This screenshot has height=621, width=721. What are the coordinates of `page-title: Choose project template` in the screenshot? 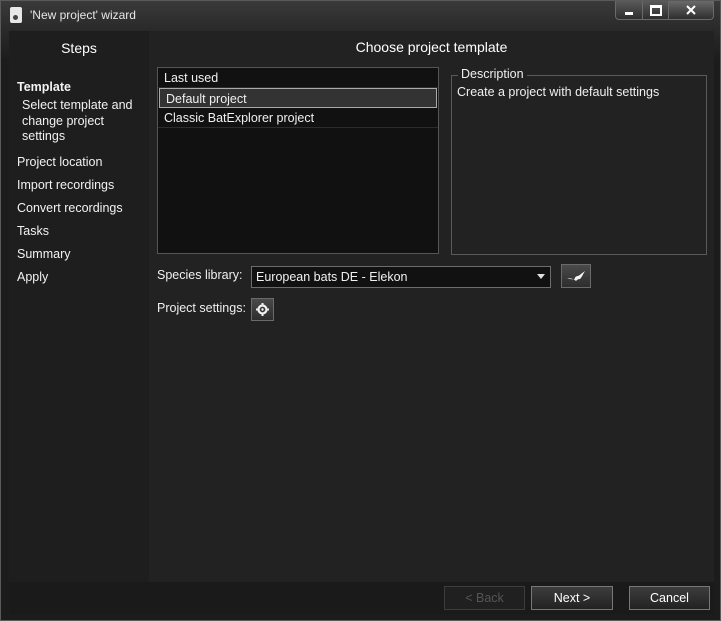 It's located at (431, 47).